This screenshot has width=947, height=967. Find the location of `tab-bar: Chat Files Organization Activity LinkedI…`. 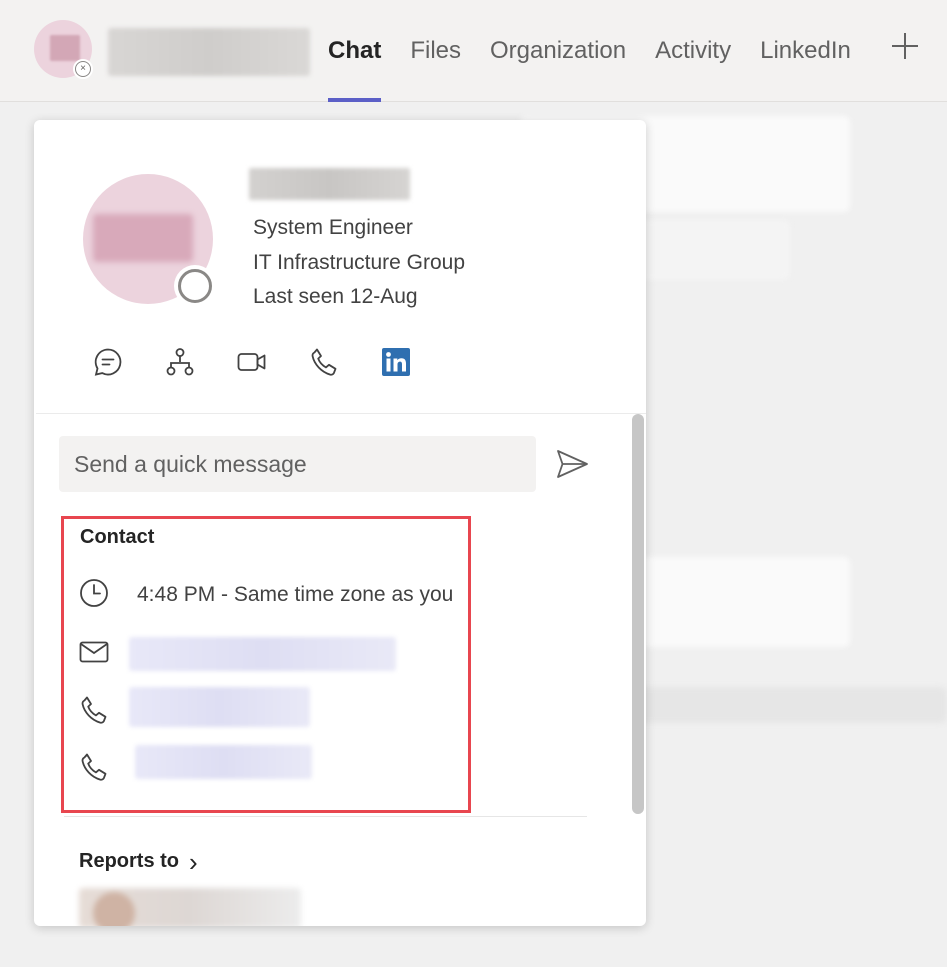

tab-bar: Chat Files Organization Activity LinkedI… is located at coordinates (604, 51).